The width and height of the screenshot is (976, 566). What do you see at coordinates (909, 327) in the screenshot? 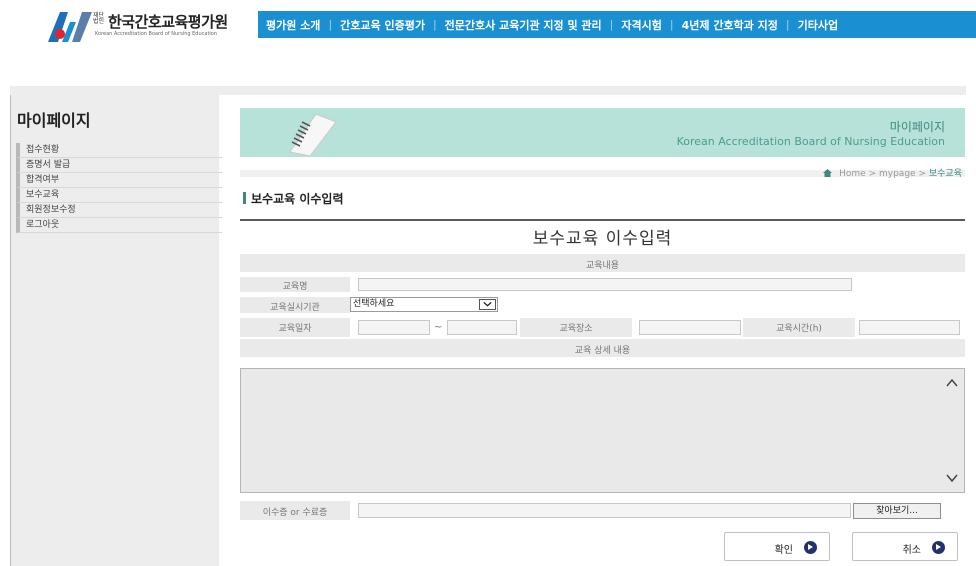
I see `hours-input` at bounding box center [909, 327].